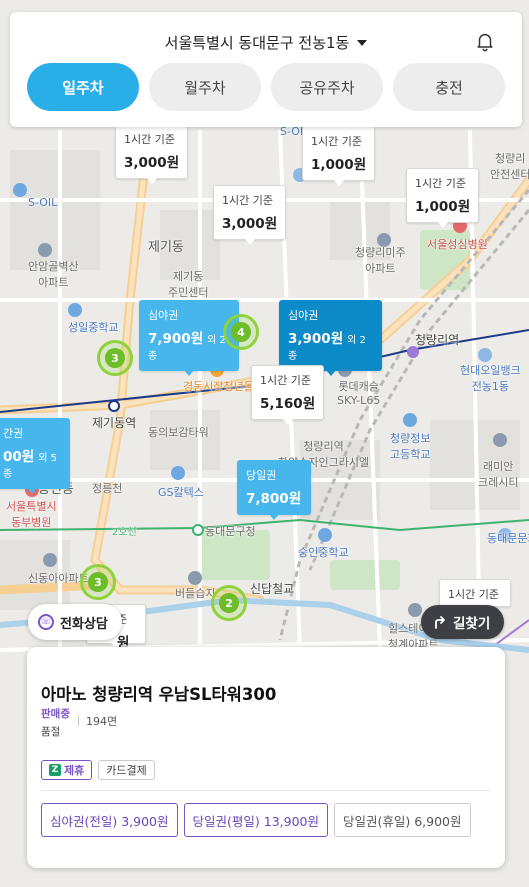 Image resolution: width=529 pixels, height=887 pixels. I want to click on directions-label: 길찾기, so click(472, 624).